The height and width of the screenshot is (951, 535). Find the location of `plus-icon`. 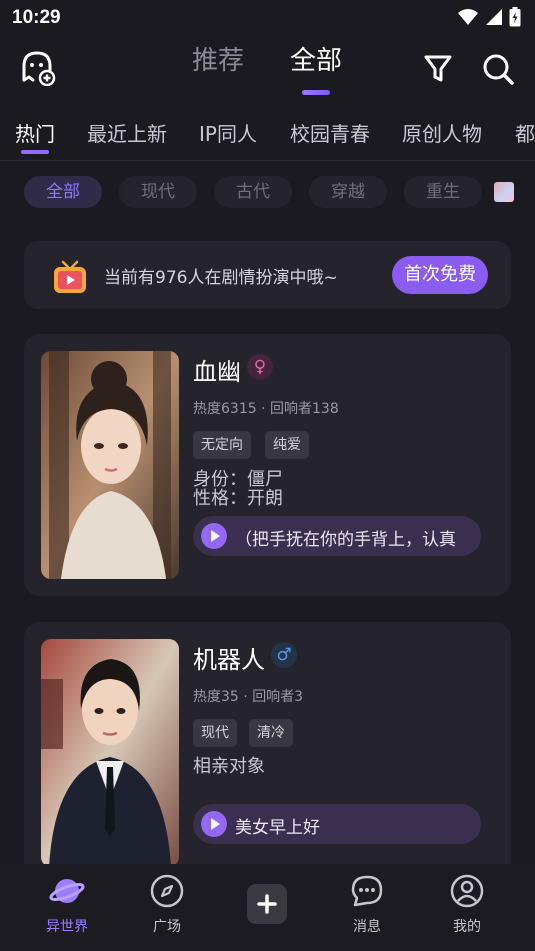

plus-icon is located at coordinates (267, 904).